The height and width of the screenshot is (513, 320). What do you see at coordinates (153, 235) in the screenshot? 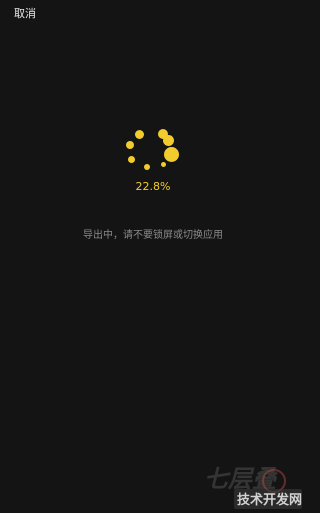
I see `export-status-message: 导出中，请不要锁屏或切换应用` at bounding box center [153, 235].